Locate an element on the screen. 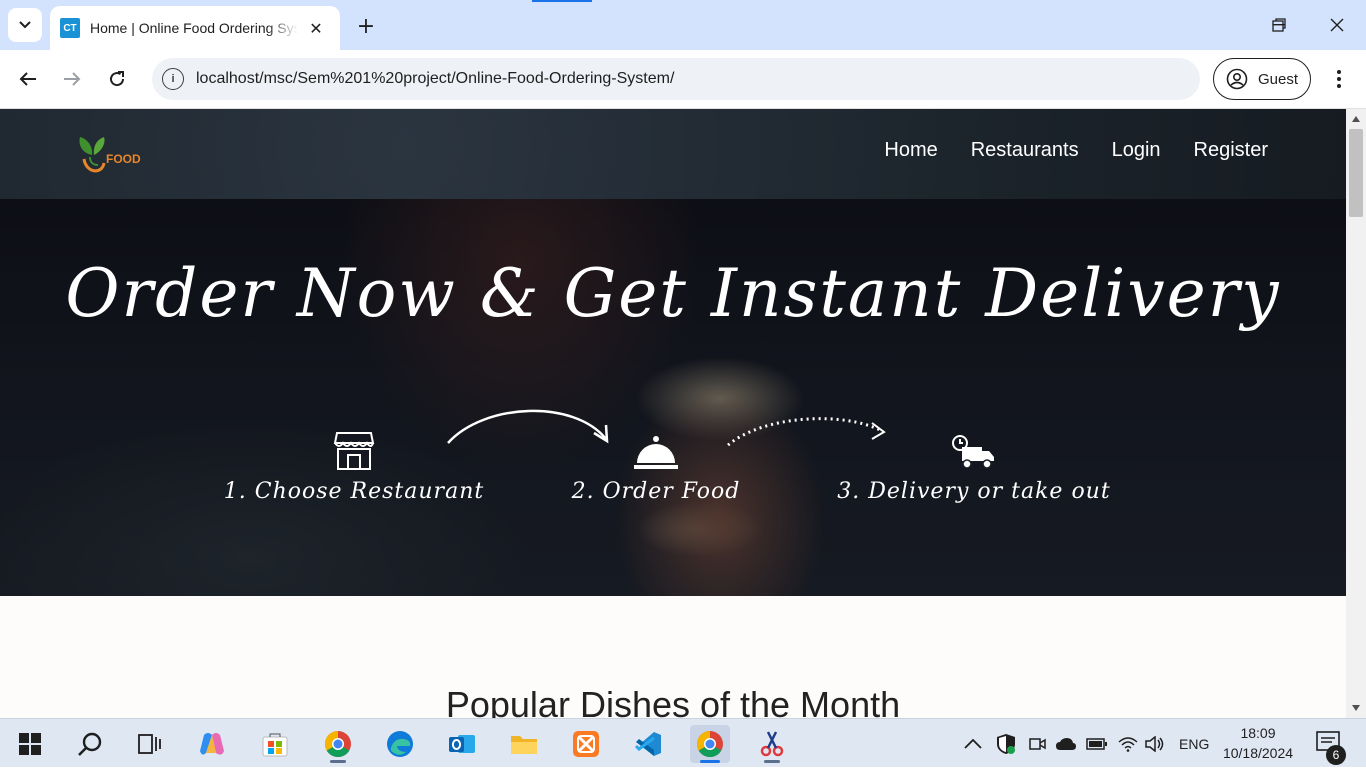 The width and height of the screenshot is (1366, 768). taskbar-search-button is located at coordinates (90, 744).